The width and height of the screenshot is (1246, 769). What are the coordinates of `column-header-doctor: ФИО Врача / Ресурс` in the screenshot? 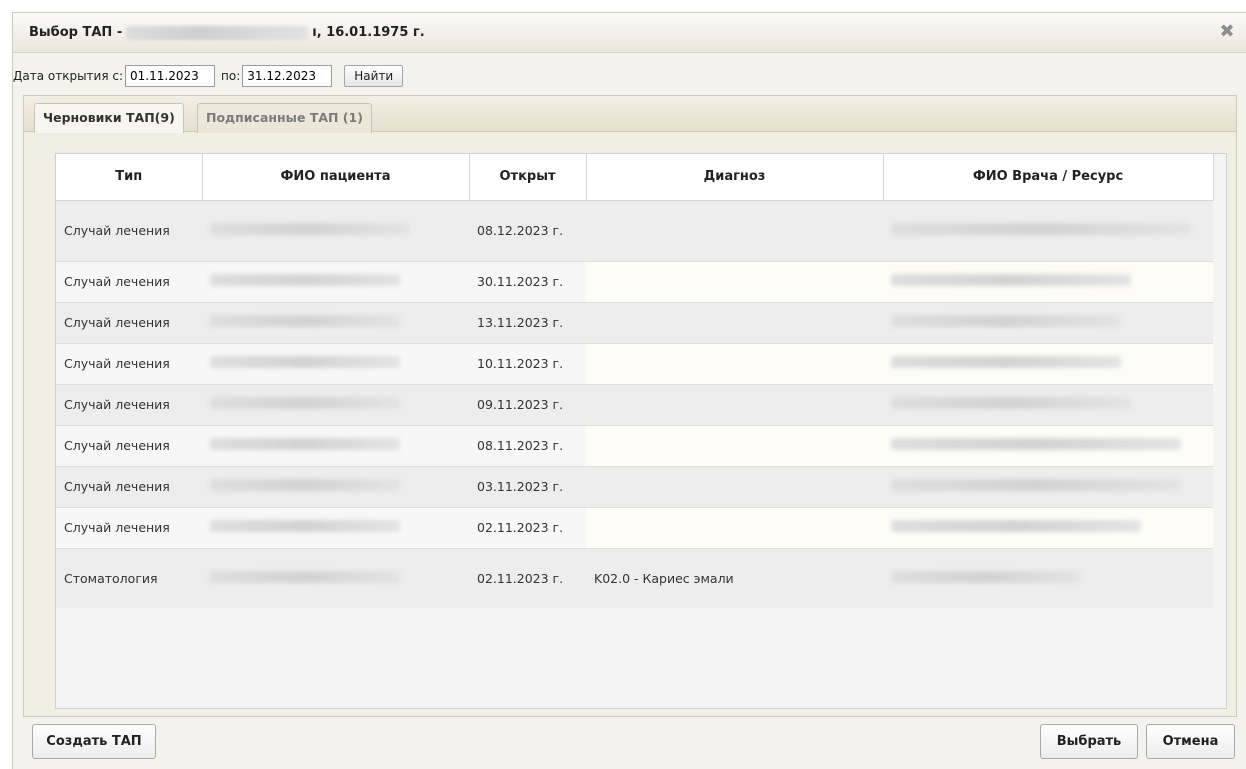 It's located at (1048, 177).